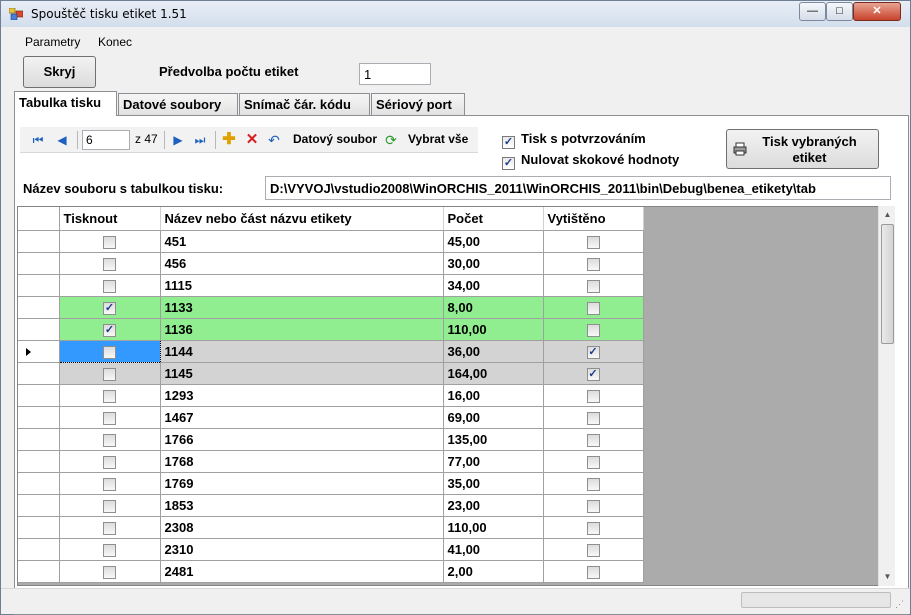 This screenshot has width=911, height=615. What do you see at coordinates (331, 285) in the screenshot?
I see `table-row: 1115 34,00` at bounding box center [331, 285].